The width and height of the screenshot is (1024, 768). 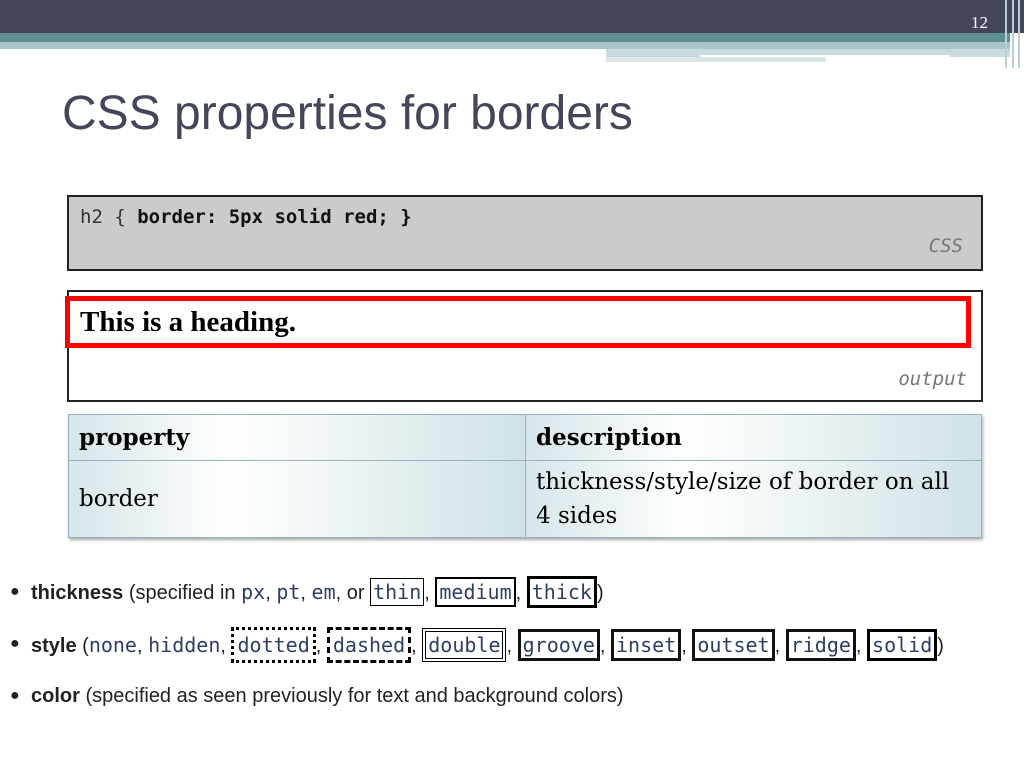 I want to click on code-line: h2 { border: 5px solid red; }, so click(x=246, y=217).